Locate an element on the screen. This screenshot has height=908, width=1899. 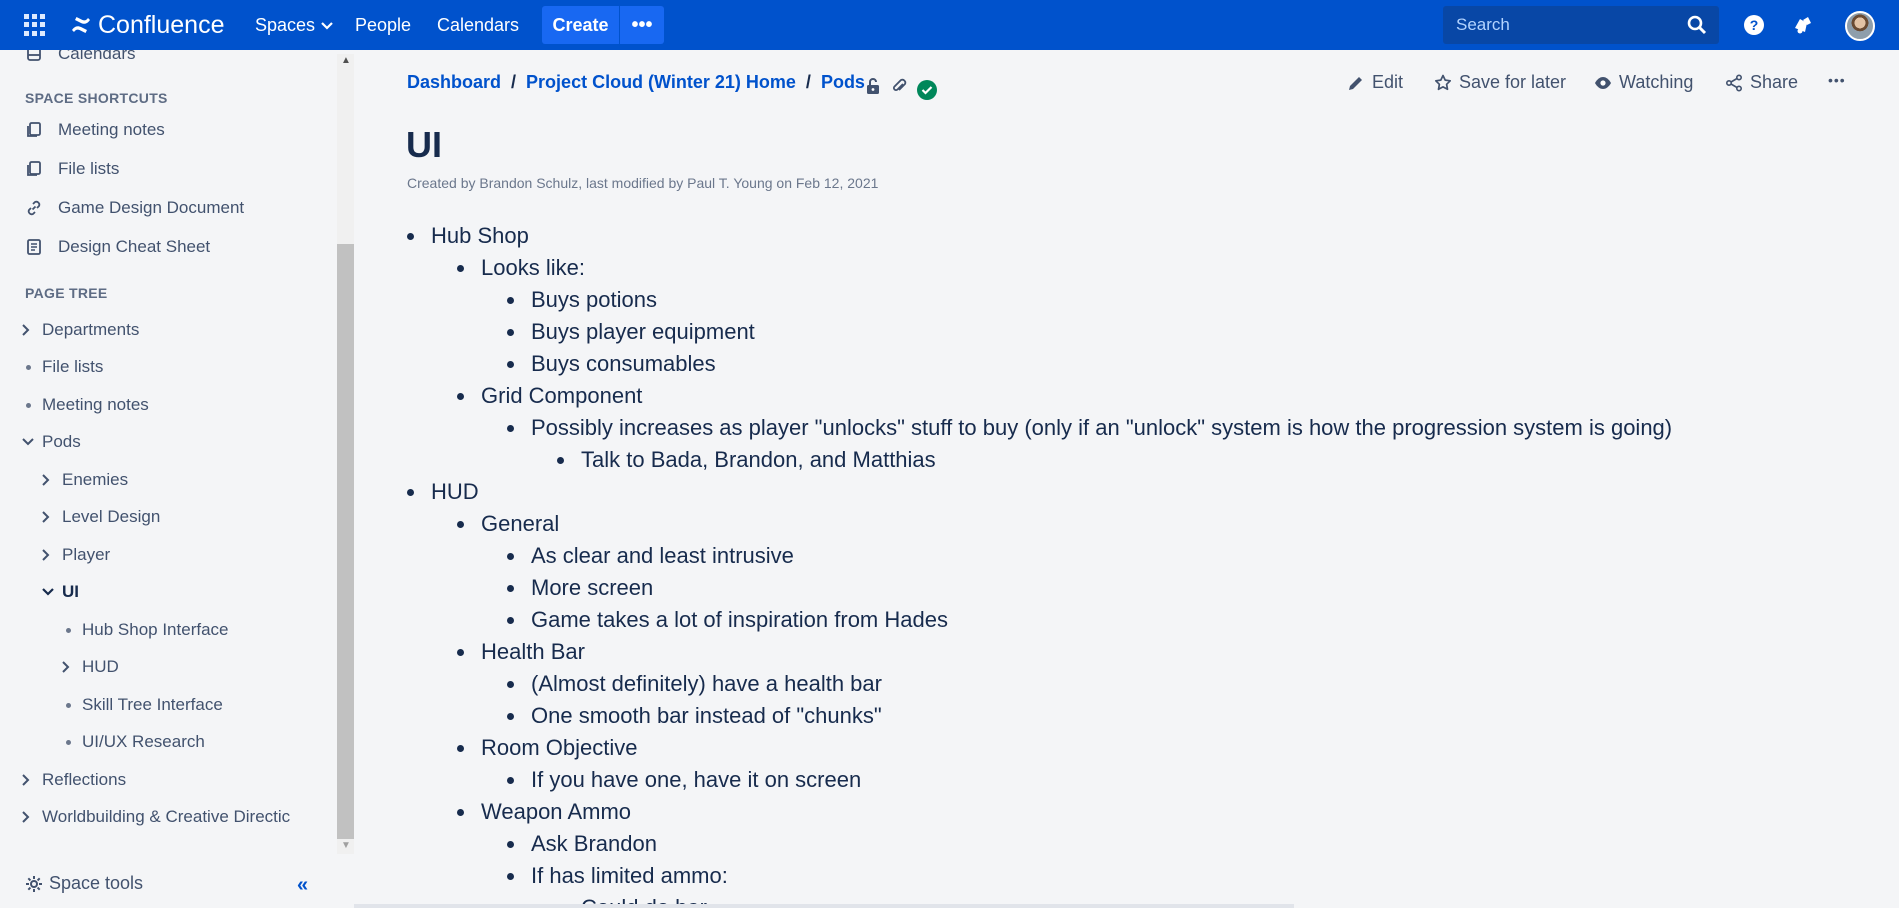
tree-item-meeting-notes: Meeting notes is located at coordinates (85, 405).